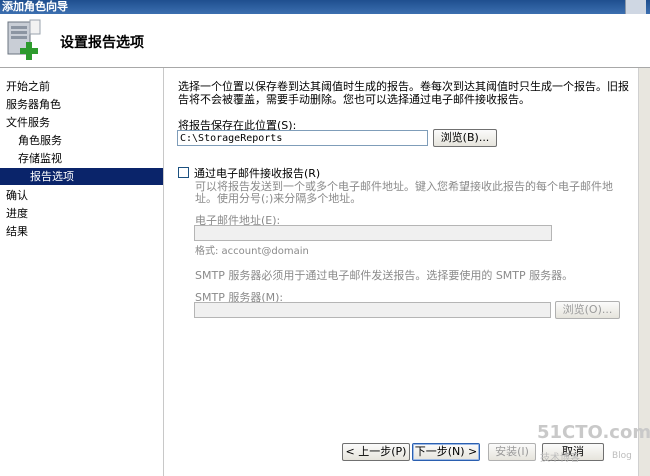  What do you see at coordinates (302, 138) in the screenshot?
I see `save-location-input: C:\StorageReports` at bounding box center [302, 138].